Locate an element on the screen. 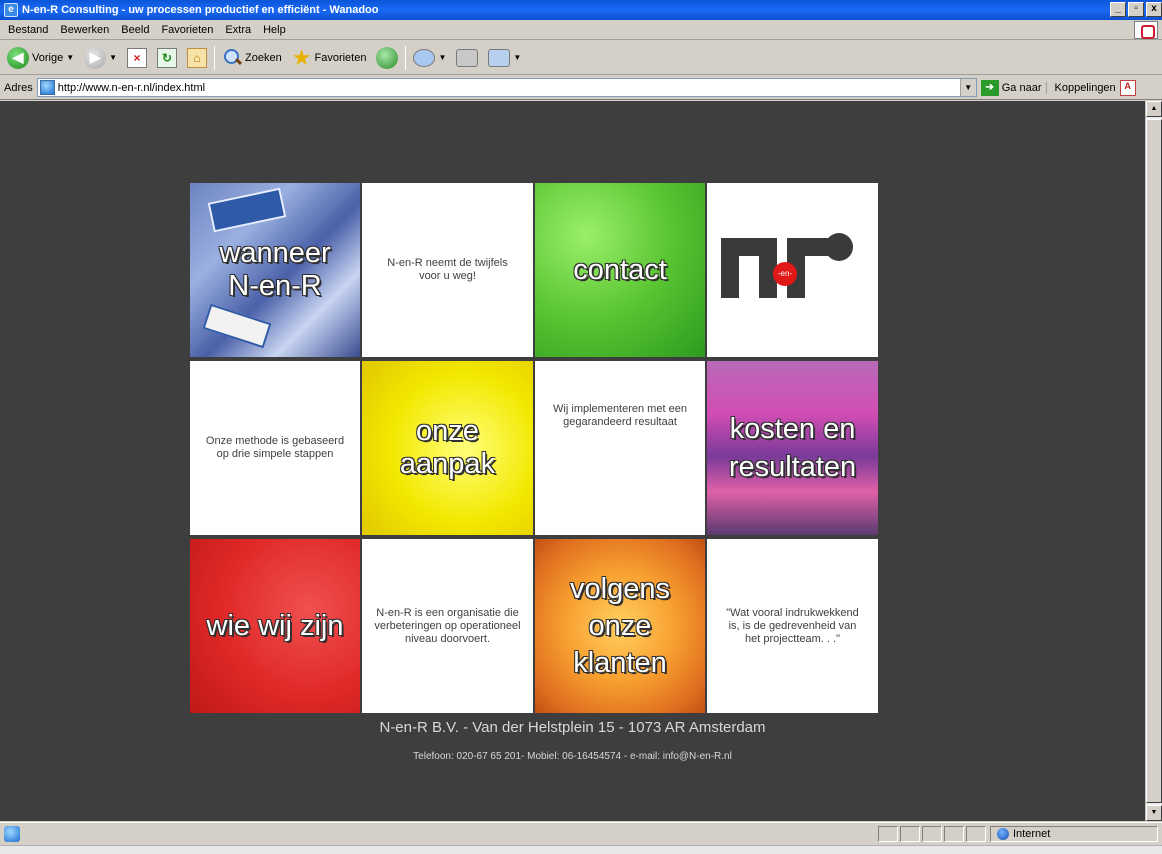 The width and height of the screenshot is (1162, 854). edit-button: ▼ is located at coordinates (504, 58).